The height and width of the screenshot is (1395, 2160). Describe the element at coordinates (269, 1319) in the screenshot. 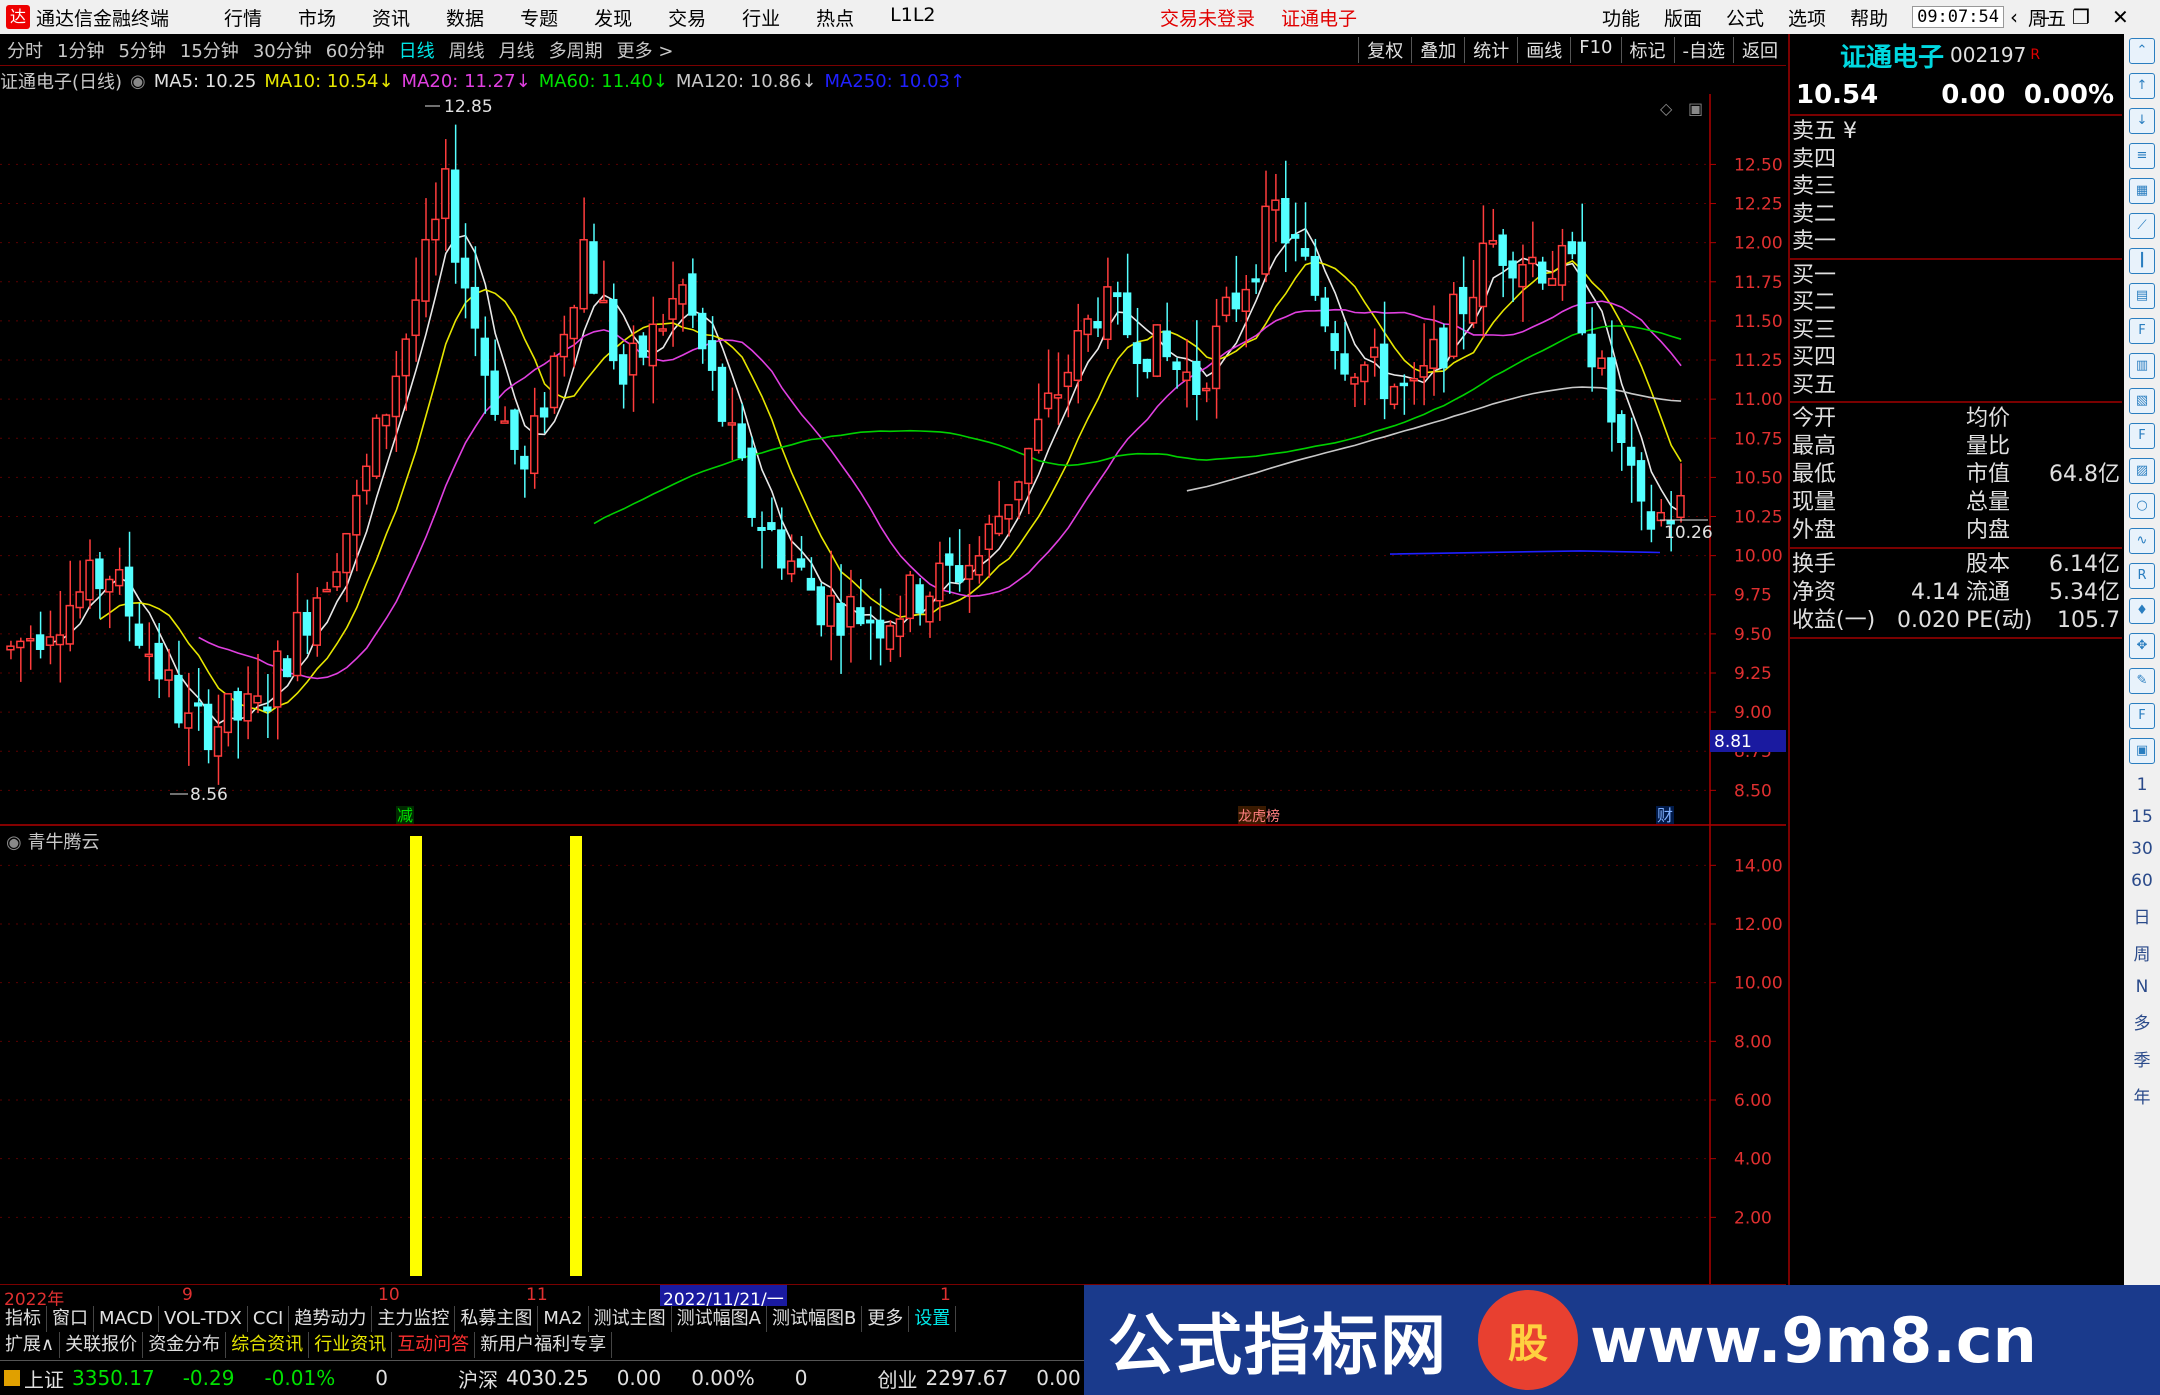

I see `tab-cci: CCI` at that location.